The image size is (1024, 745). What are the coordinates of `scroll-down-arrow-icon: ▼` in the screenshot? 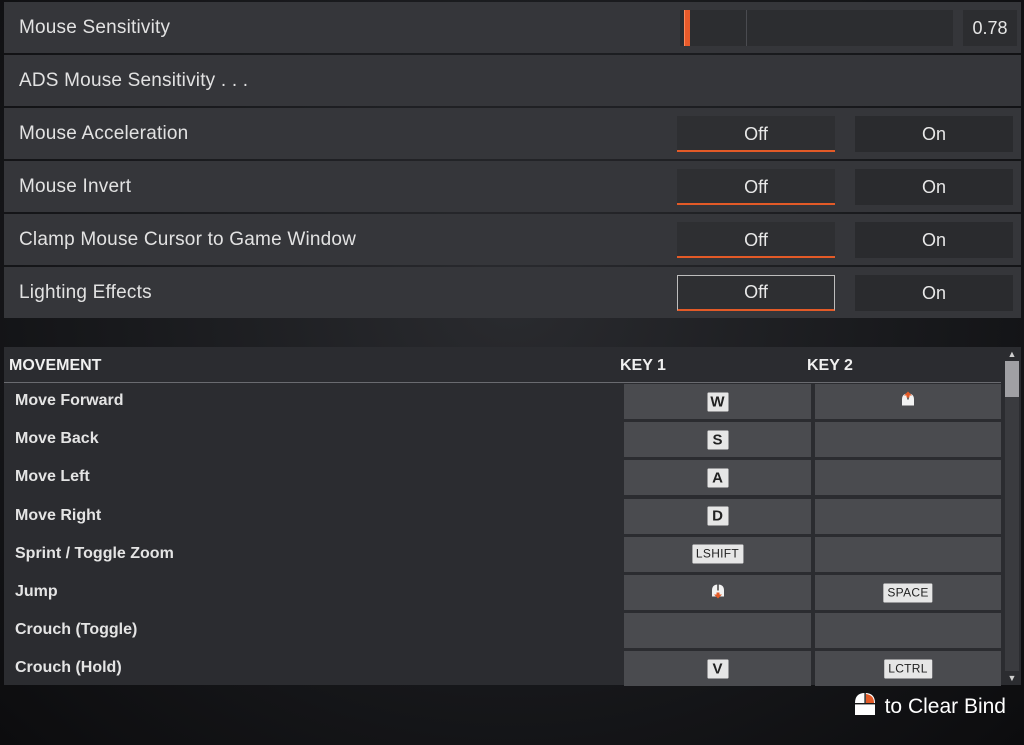 It's located at (1012, 678).